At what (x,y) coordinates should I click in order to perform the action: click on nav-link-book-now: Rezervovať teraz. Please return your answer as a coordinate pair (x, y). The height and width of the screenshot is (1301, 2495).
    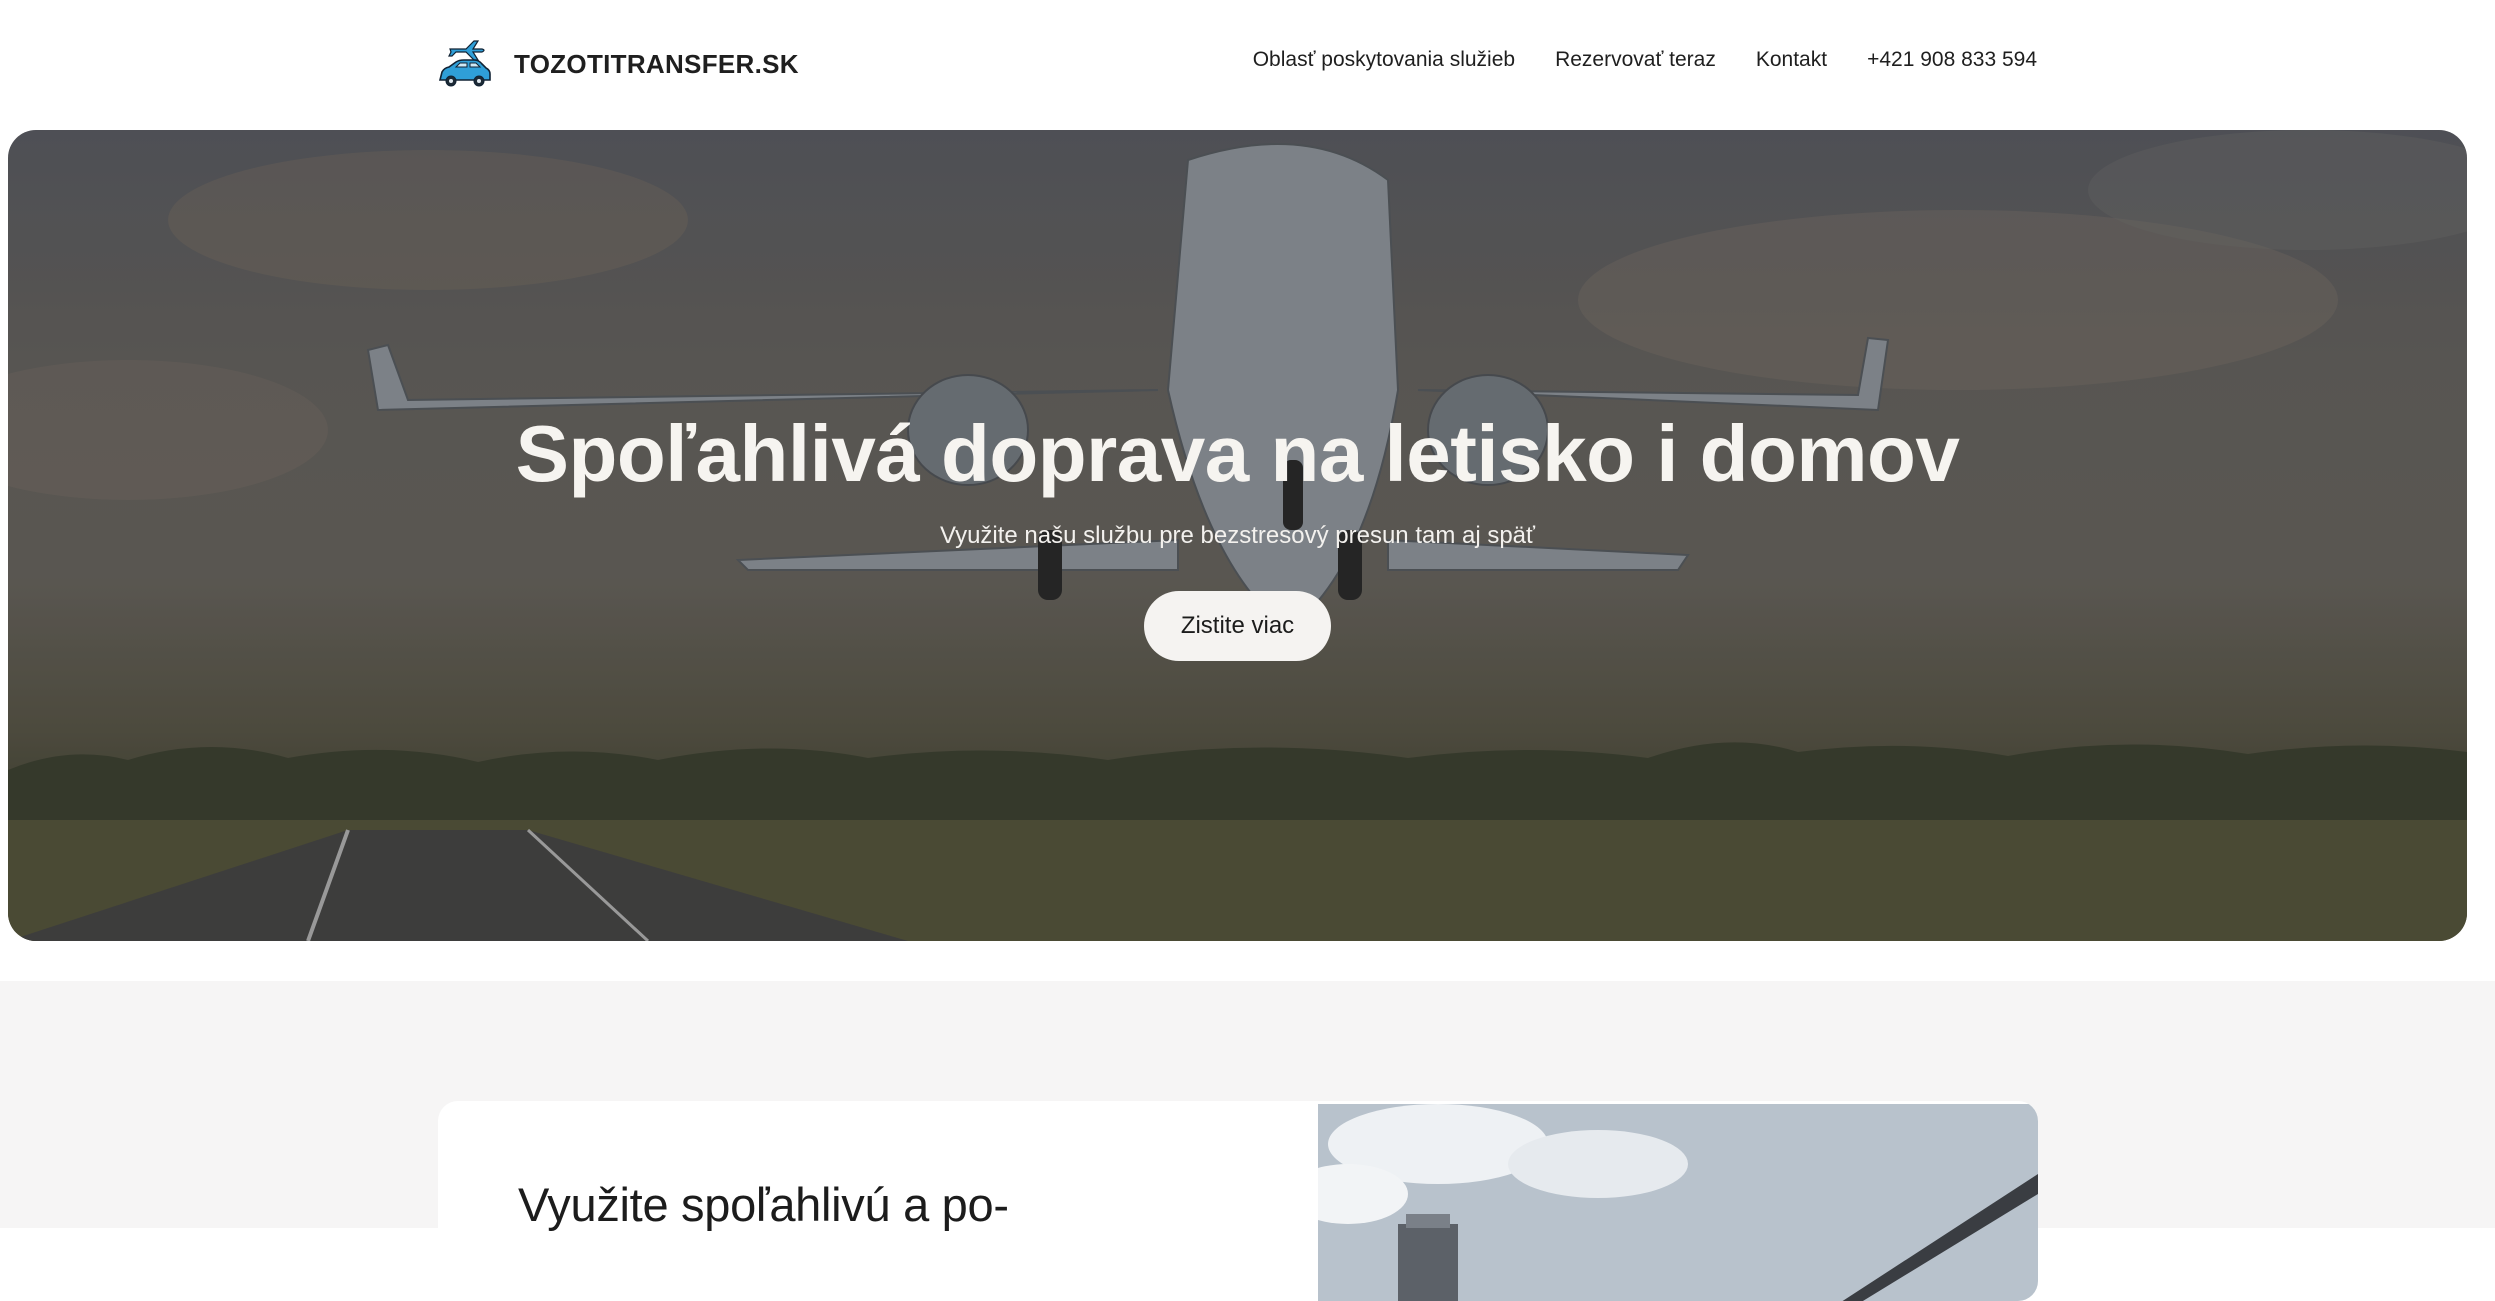
    Looking at the image, I should click on (1635, 60).